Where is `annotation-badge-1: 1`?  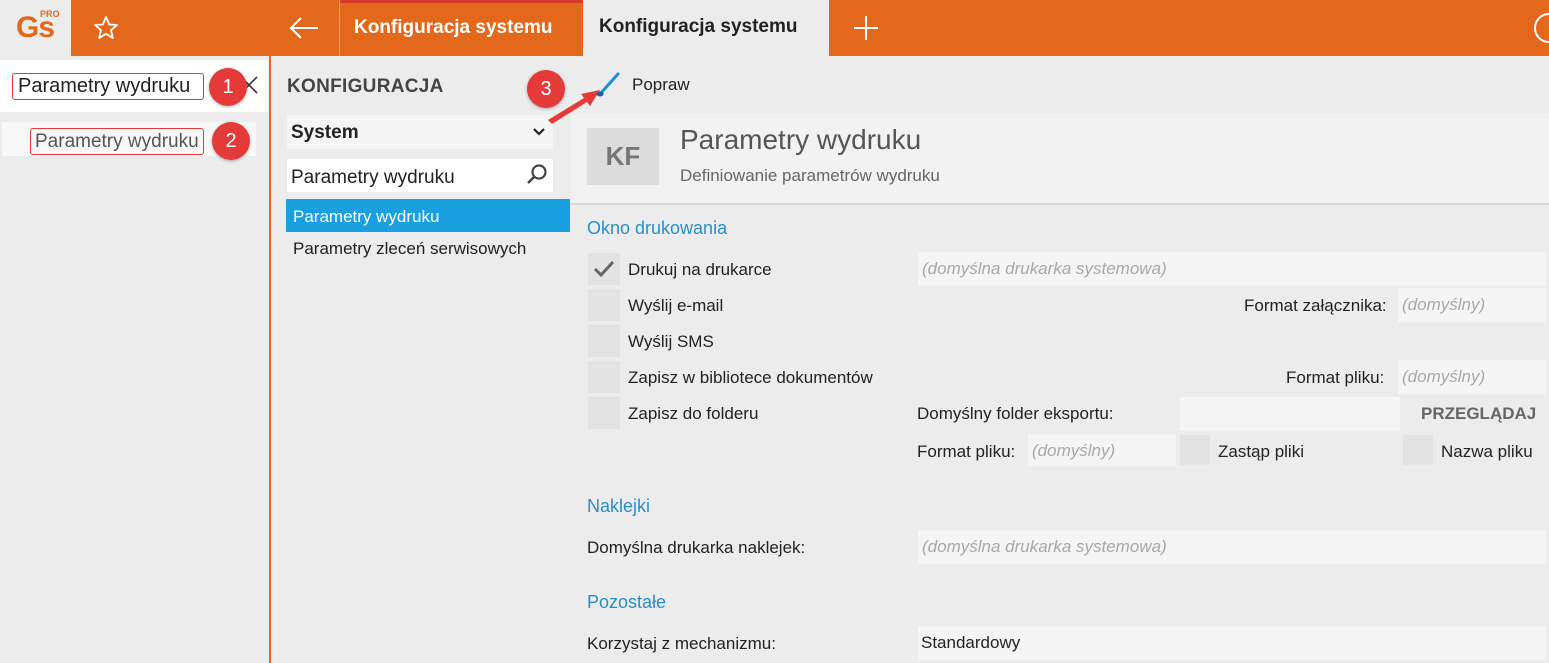
annotation-badge-1: 1 is located at coordinates (228, 87).